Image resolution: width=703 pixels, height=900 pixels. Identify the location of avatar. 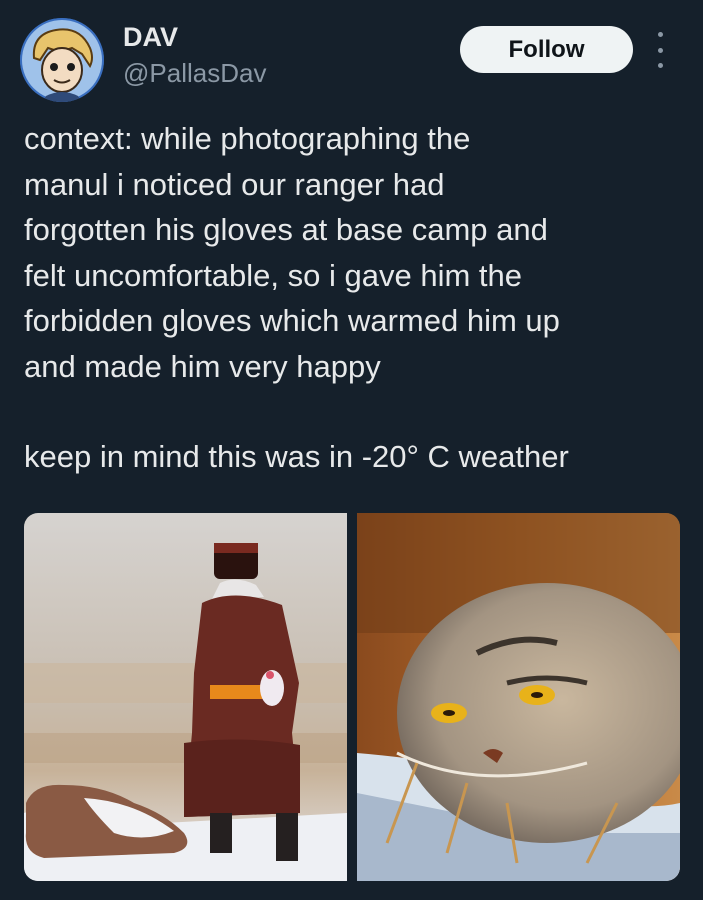
(62, 60).